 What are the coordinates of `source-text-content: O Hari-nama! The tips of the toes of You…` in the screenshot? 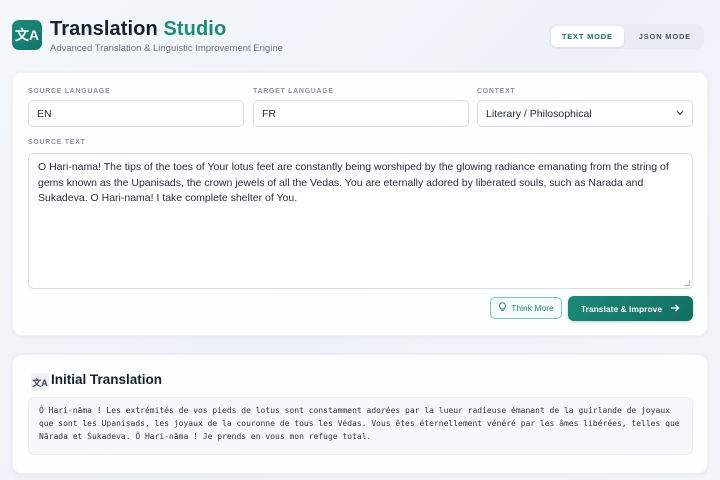 It's located at (353, 182).